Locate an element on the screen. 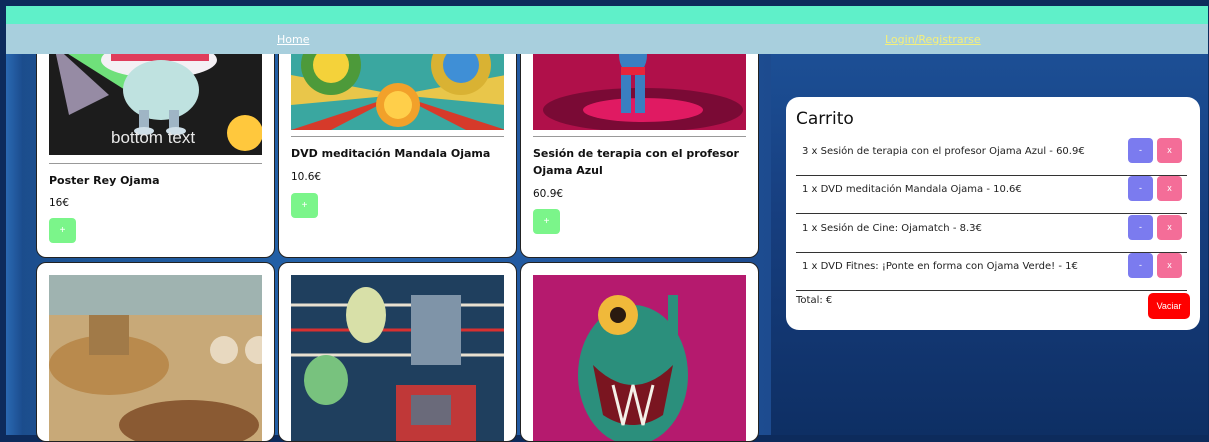 The width and height of the screenshot is (1209, 442). product-card: bottom text Poster Rey Ojama 16€ + is located at coordinates (155, 146).